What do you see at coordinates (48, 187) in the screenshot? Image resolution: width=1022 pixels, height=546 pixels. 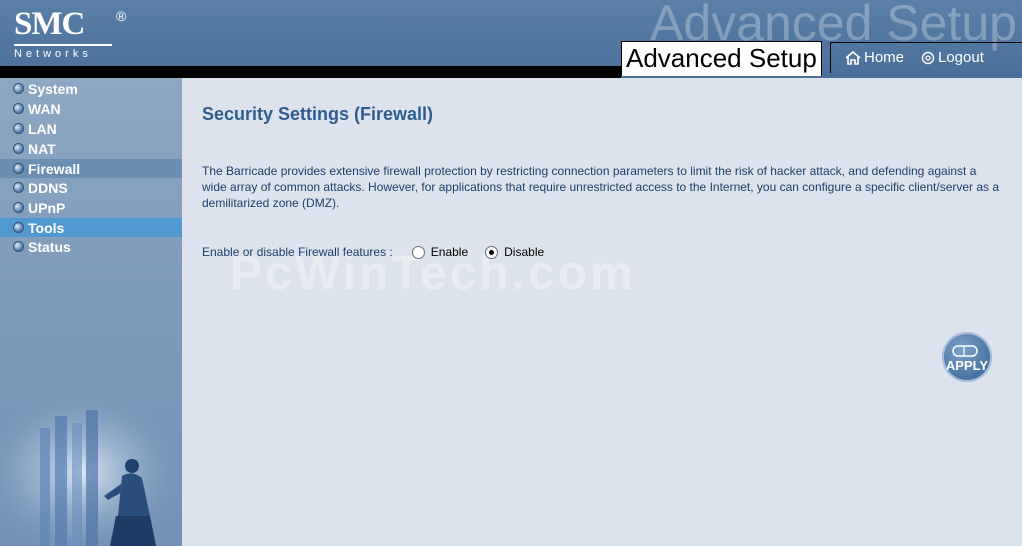 I see `sidebar-item-label: DDNS` at bounding box center [48, 187].